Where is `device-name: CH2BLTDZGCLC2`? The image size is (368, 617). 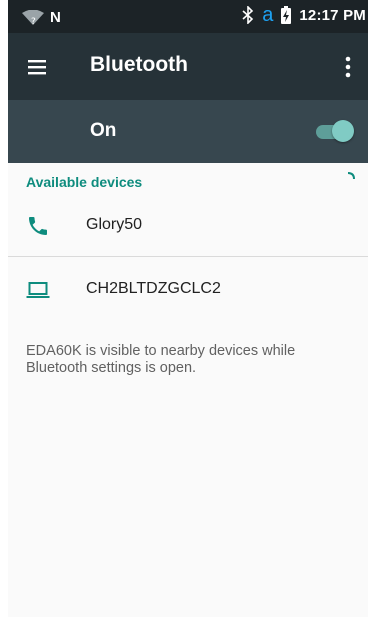
device-name: CH2BLTDZGCLC2 is located at coordinates (153, 288).